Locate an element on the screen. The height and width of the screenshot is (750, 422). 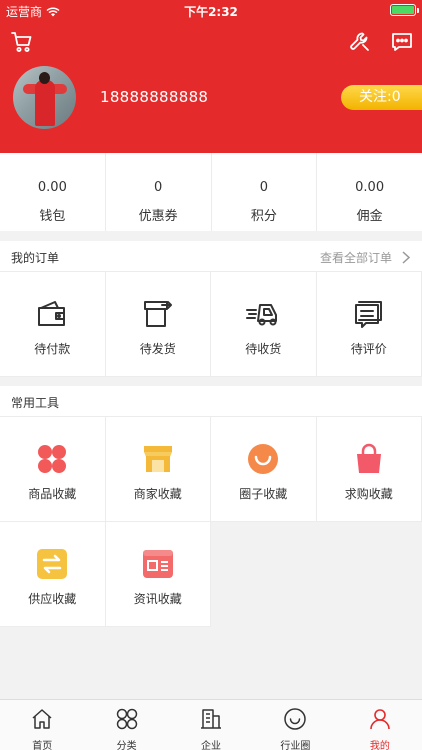
order-status-row: 待付款 待发货 待收货 待评价 is located at coordinates (211, 324).